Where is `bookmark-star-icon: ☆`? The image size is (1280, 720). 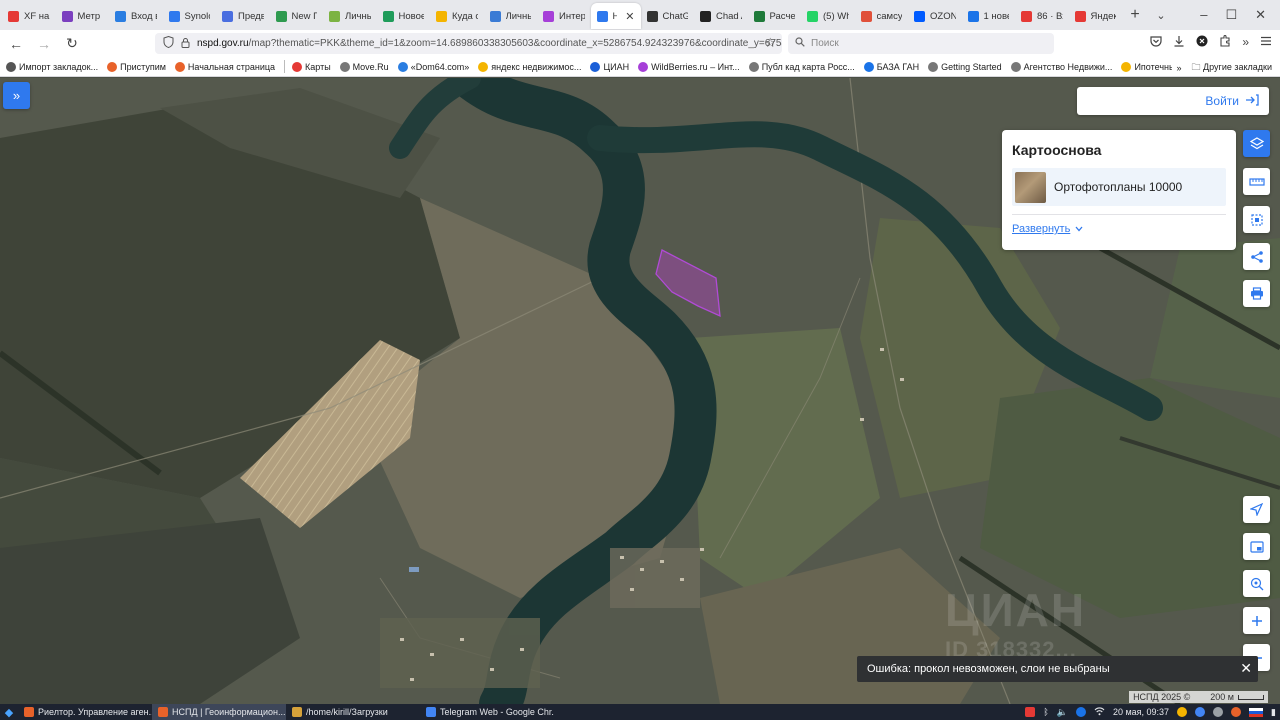
bookmark-star-icon: ☆ is located at coordinates (770, 43).